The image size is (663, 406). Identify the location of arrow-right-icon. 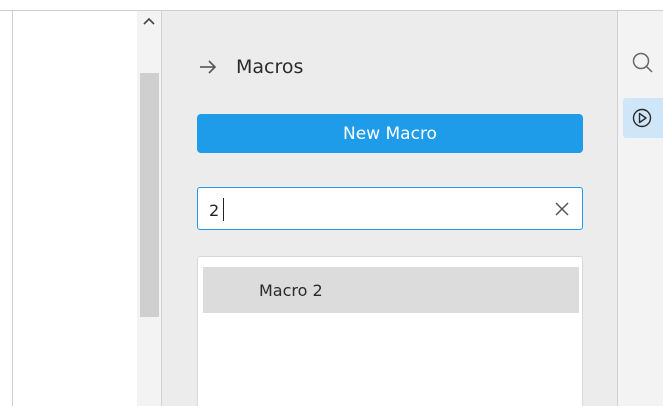
(208, 67).